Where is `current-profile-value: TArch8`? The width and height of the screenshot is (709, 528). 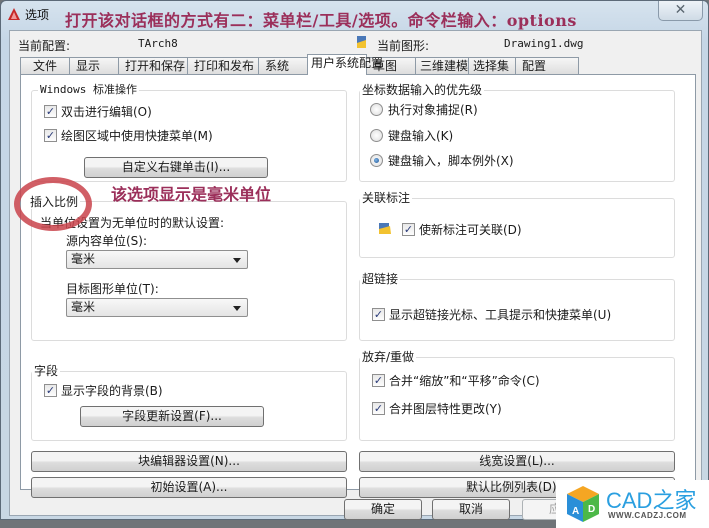 current-profile-value: TArch8 is located at coordinates (158, 43).